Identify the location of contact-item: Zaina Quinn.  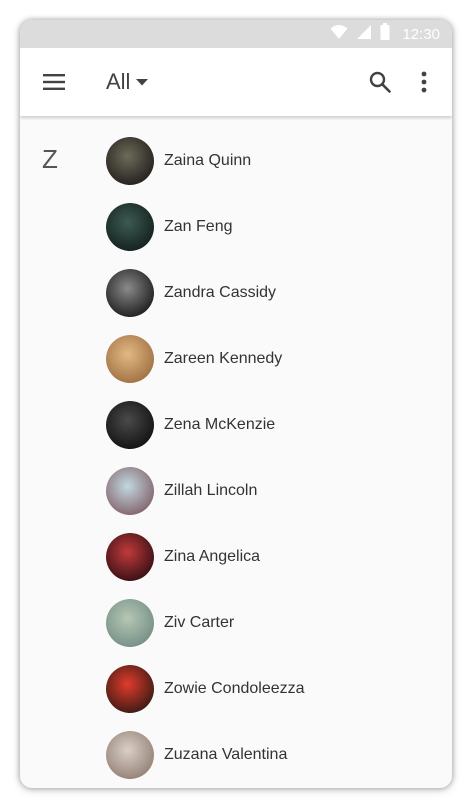
(236, 161).